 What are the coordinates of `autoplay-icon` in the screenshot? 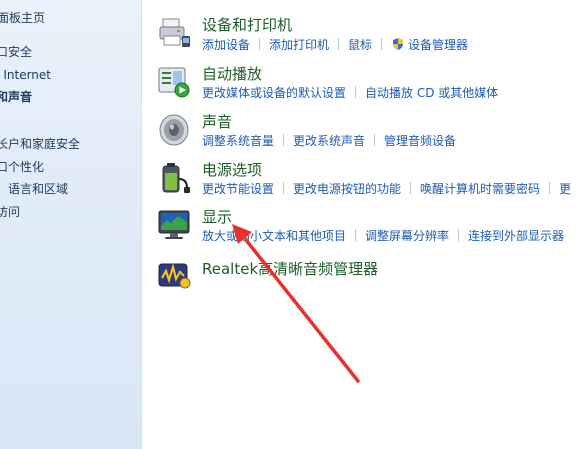 It's located at (174, 82).